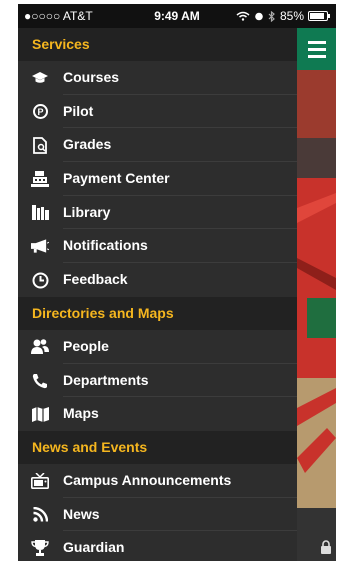 Image resolution: width=339 pixels, height=565 pixels. Describe the element at coordinates (40, 78) in the screenshot. I see `graduation-cap-icon` at that location.